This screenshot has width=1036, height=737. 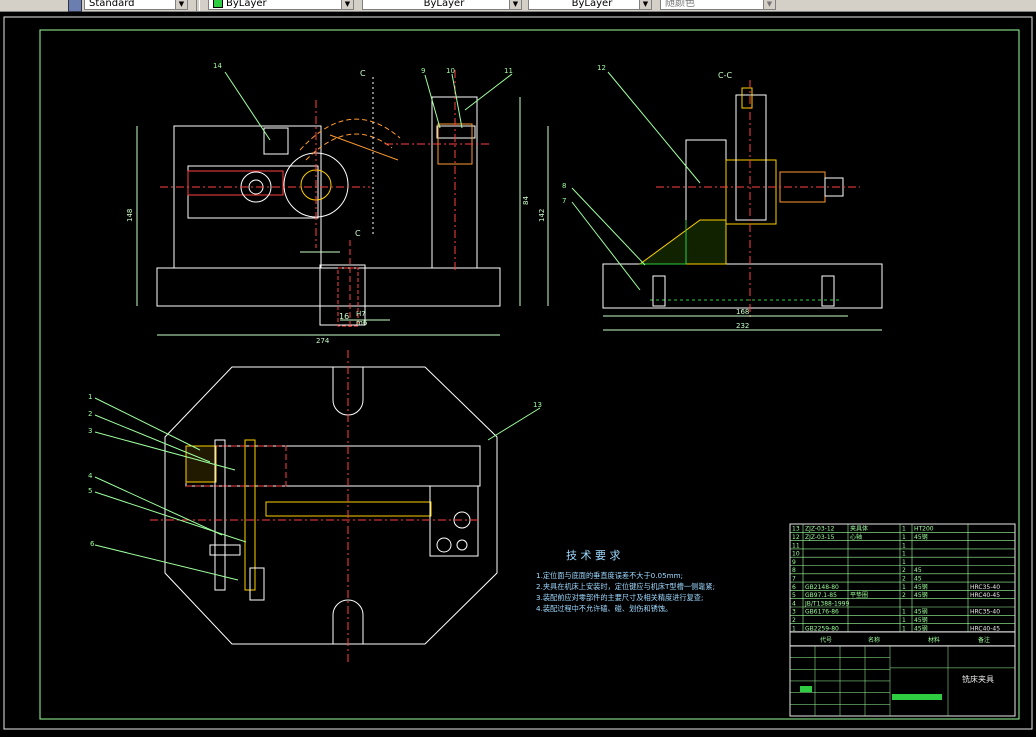 I want to click on linetype-combo: ByLayer ▼, so click(x=442, y=5).